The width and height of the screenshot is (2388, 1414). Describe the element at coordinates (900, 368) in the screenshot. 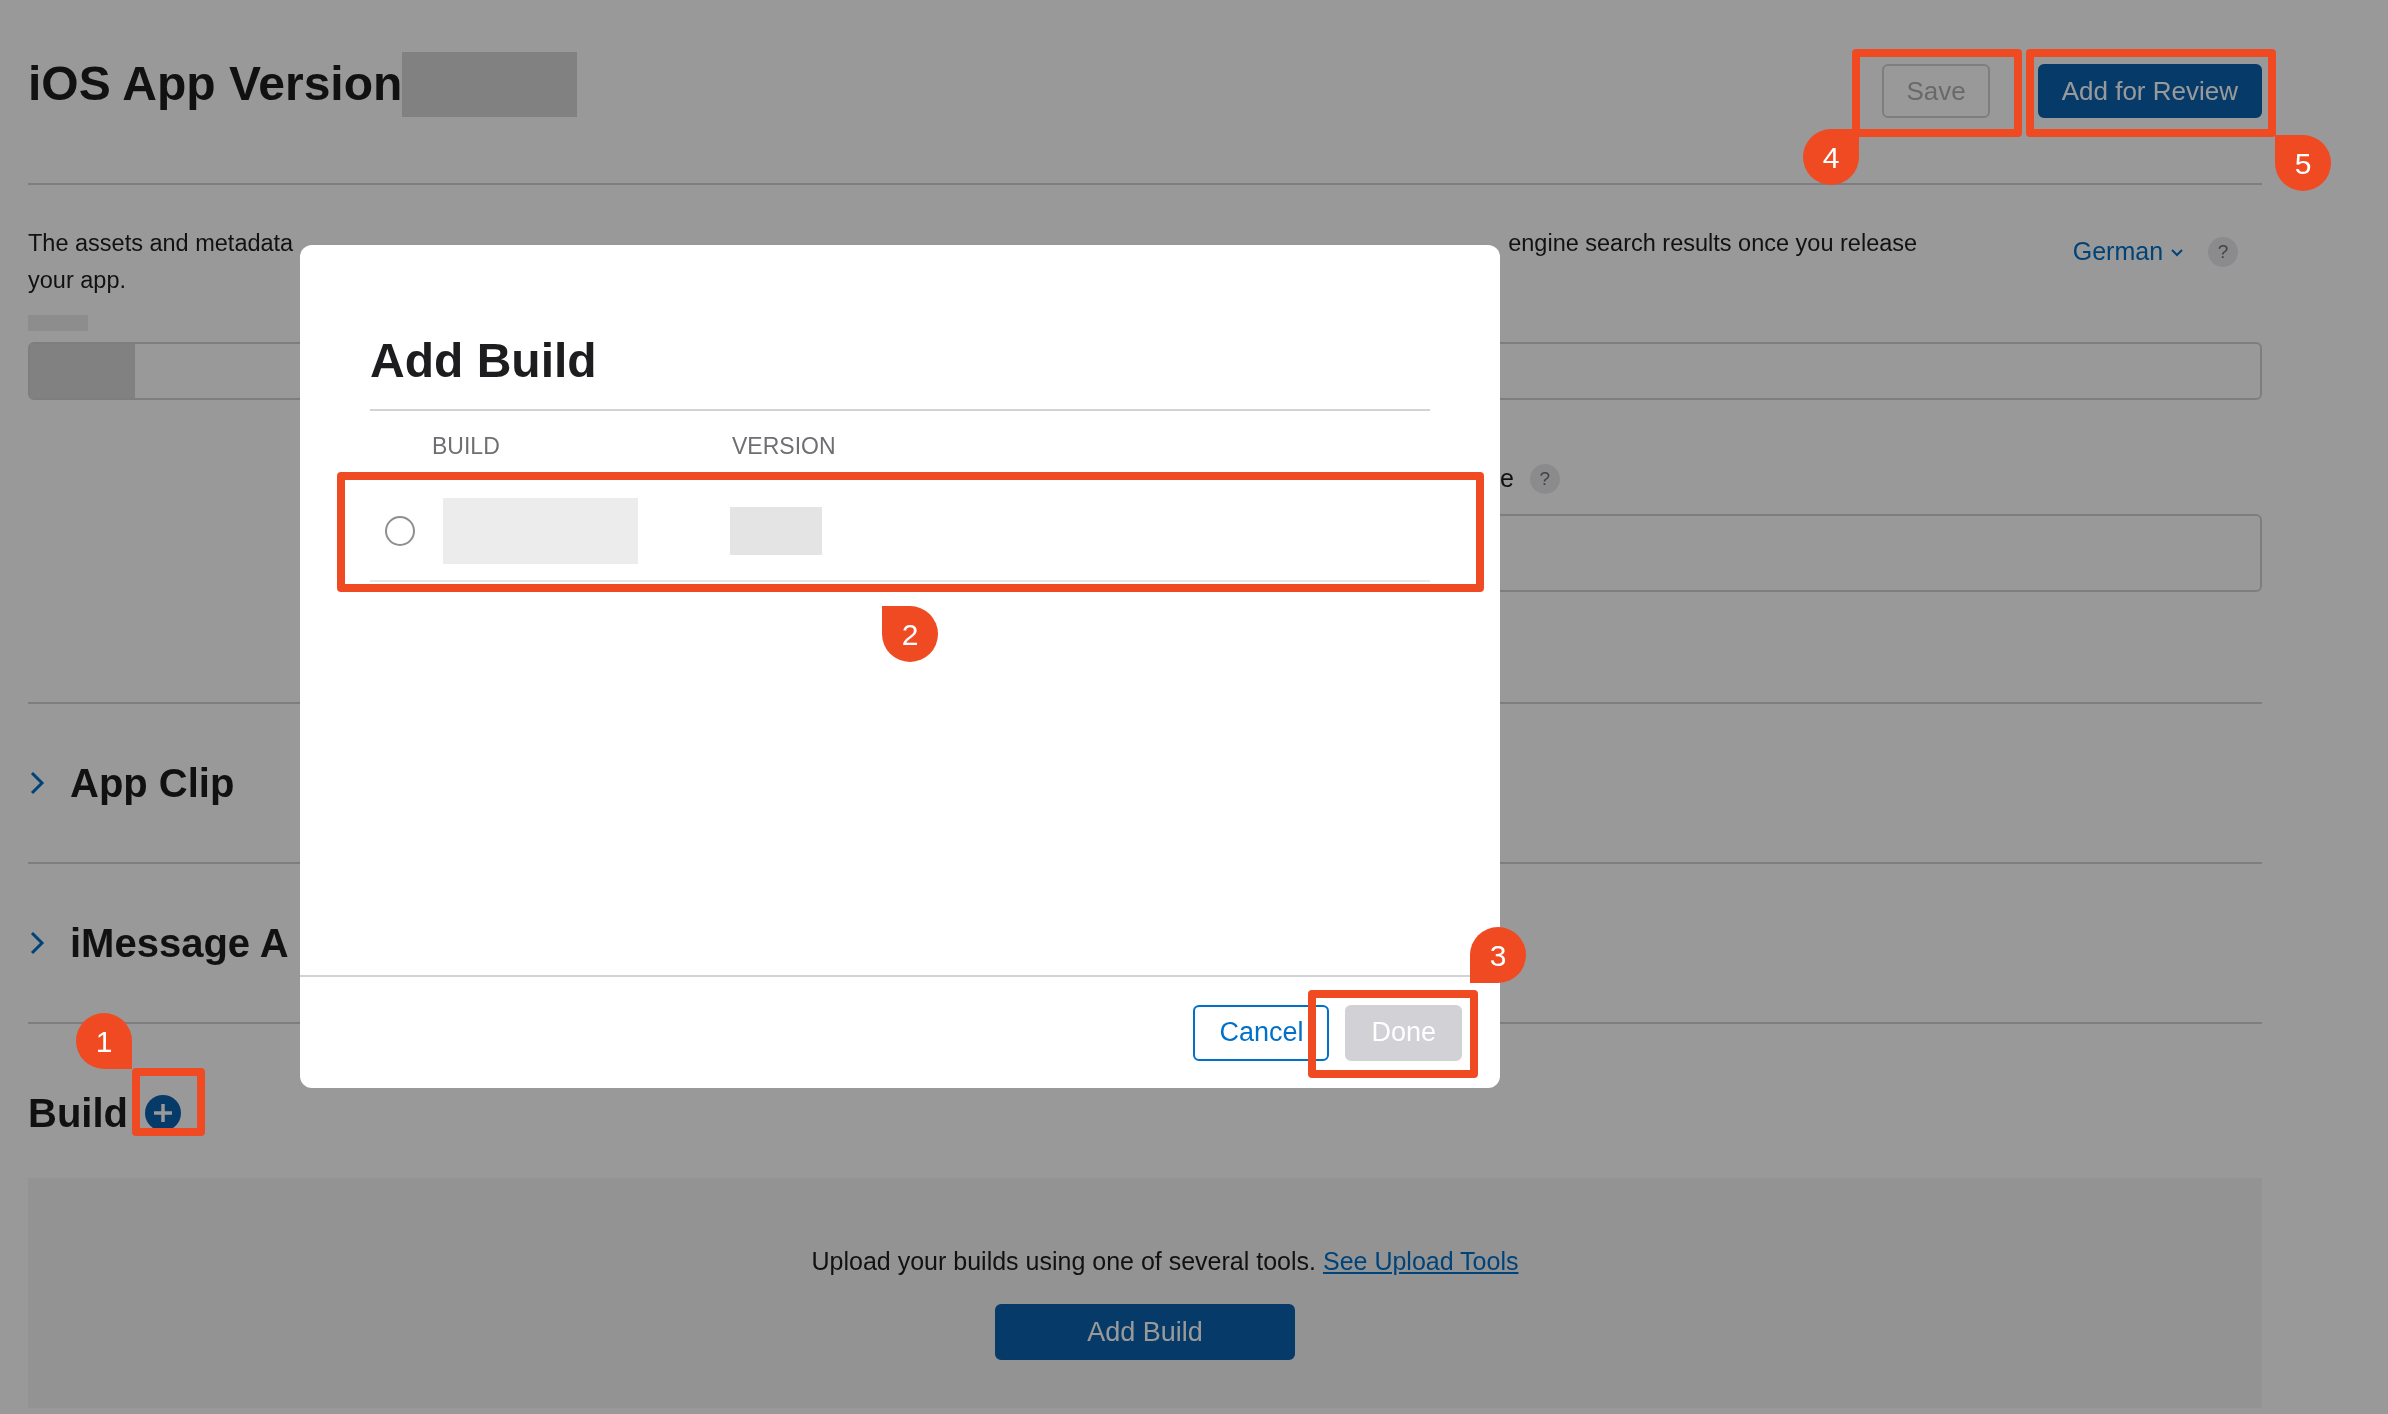

I see `dialog-title: Add Build` at that location.